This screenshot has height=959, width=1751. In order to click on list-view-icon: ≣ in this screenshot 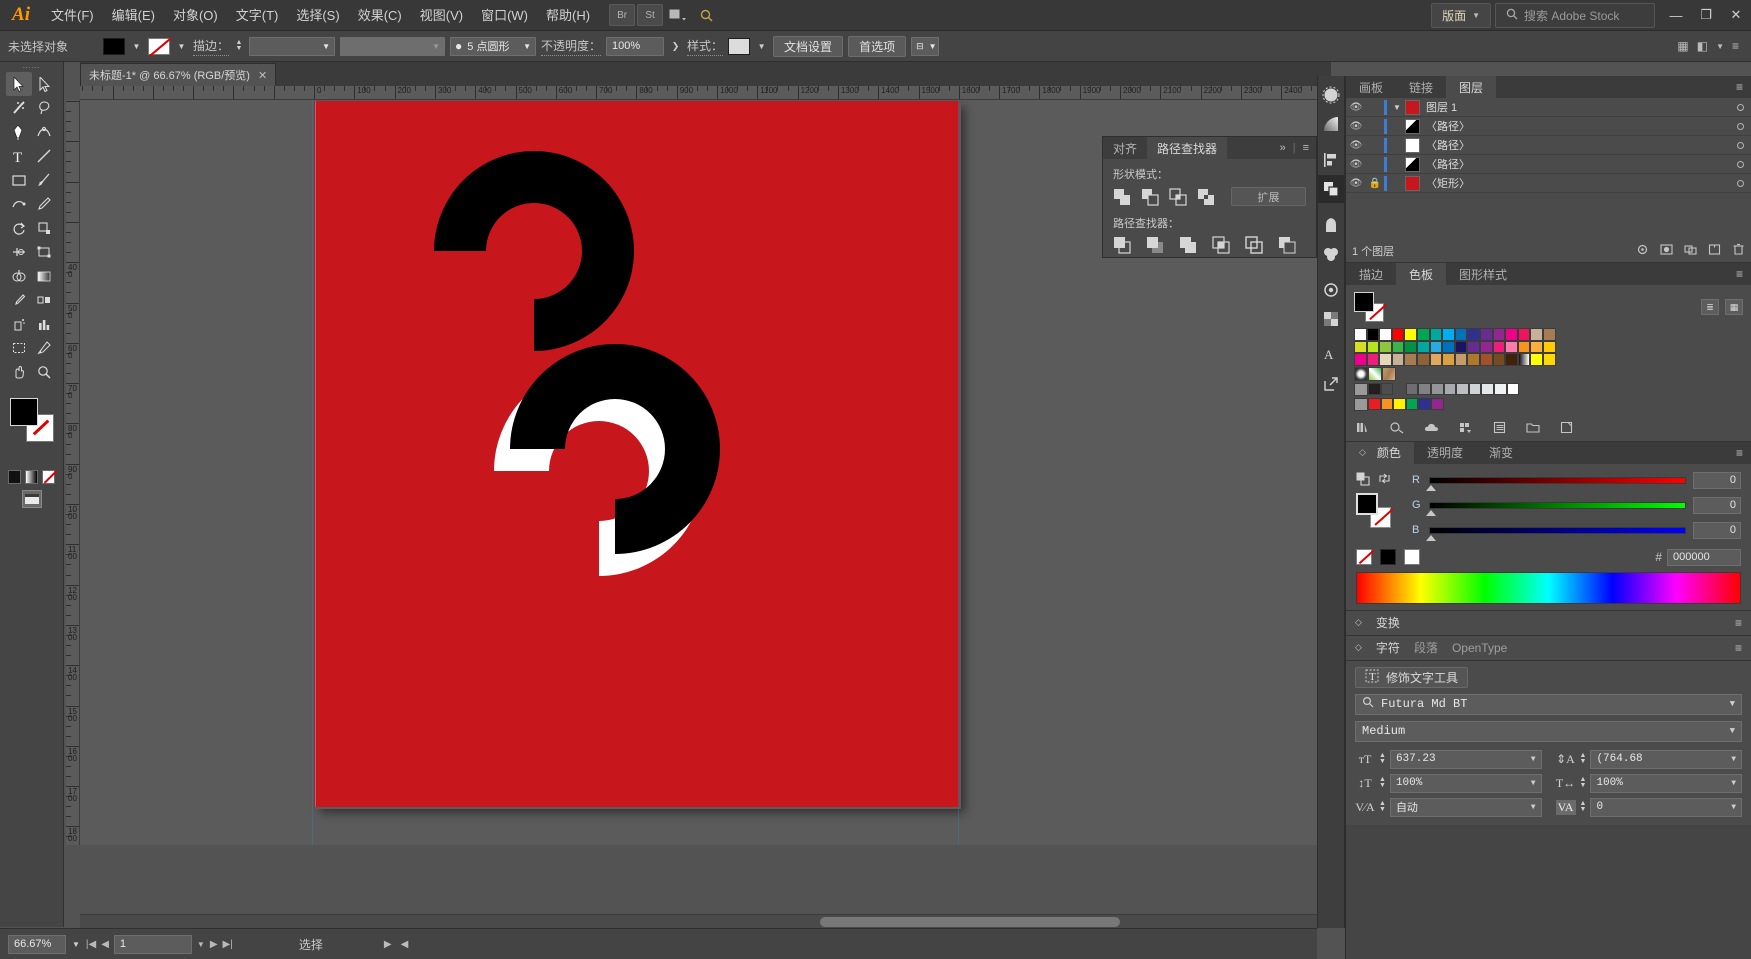, I will do `click(1710, 307)`.